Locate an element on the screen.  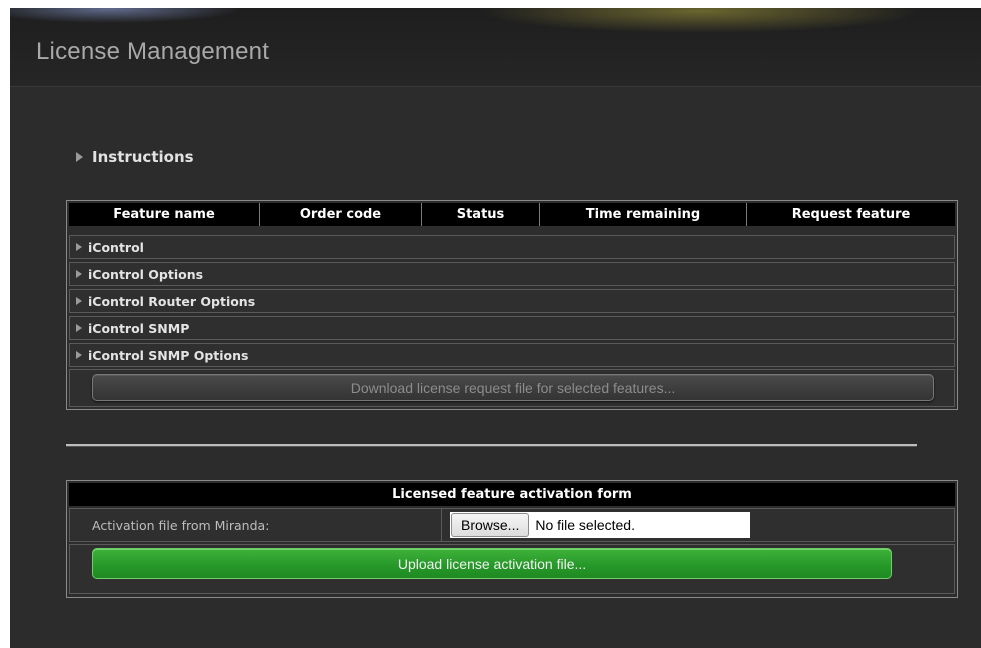
column-header-time-remaining: Time remaining is located at coordinates (643, 214).